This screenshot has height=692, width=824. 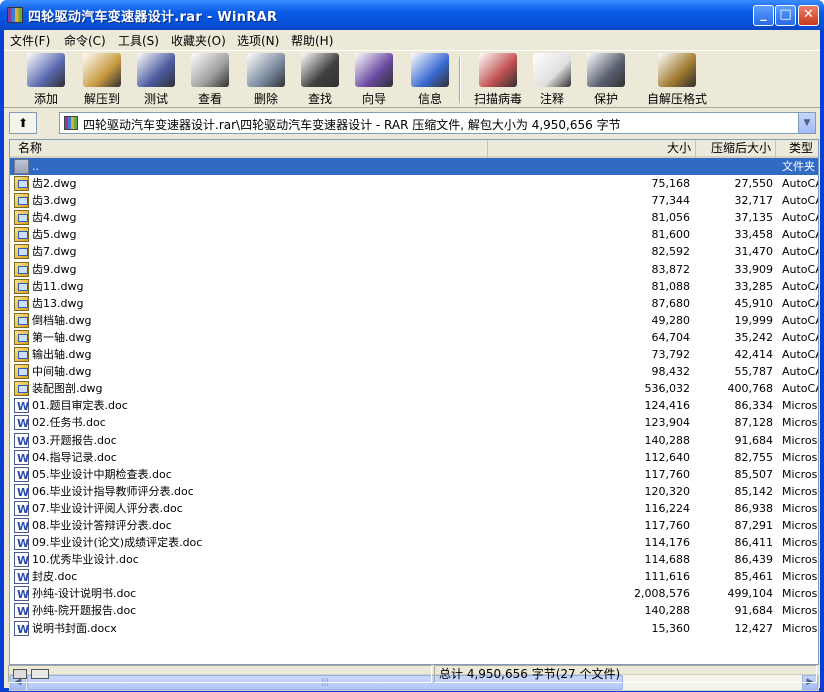 I want to click on column-type: 类型, so click(x=797, y=149).